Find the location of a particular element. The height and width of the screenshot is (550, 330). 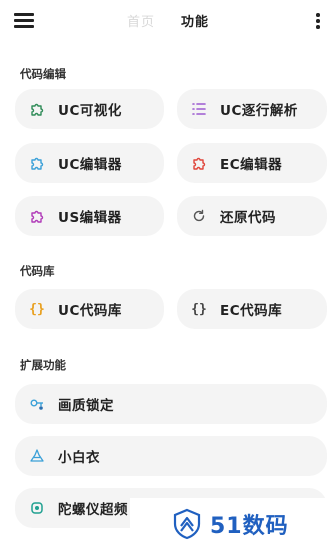

ec-editor-button: EC编辑器 is located at coordinates (252, 163).